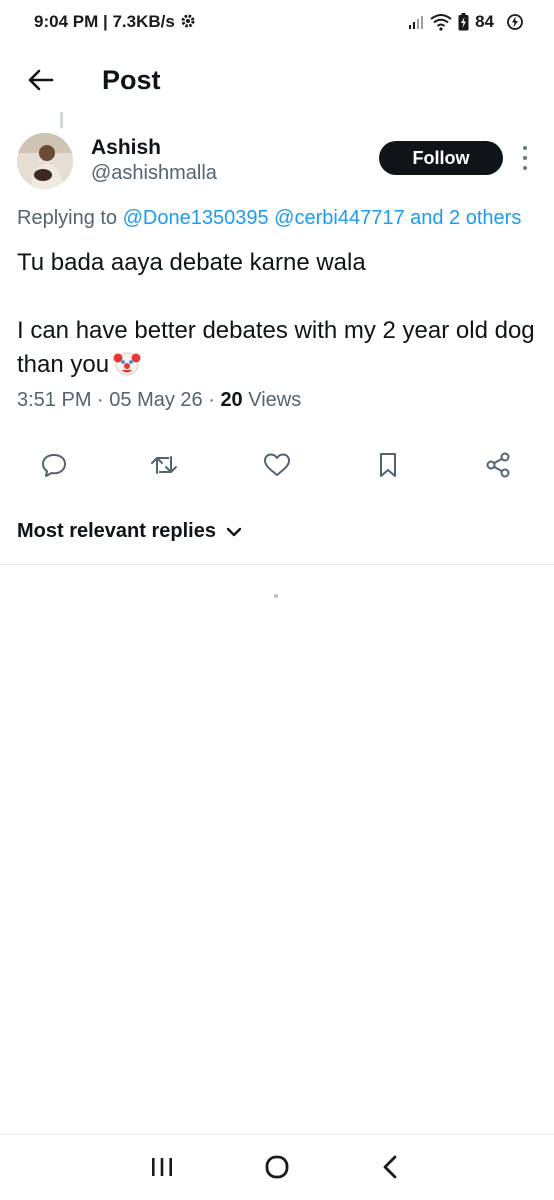  What do you see at coordinates (154, 173) in the screenshot?
I see `author-handle: @ashishmalla` at bounding box center [154, 173].